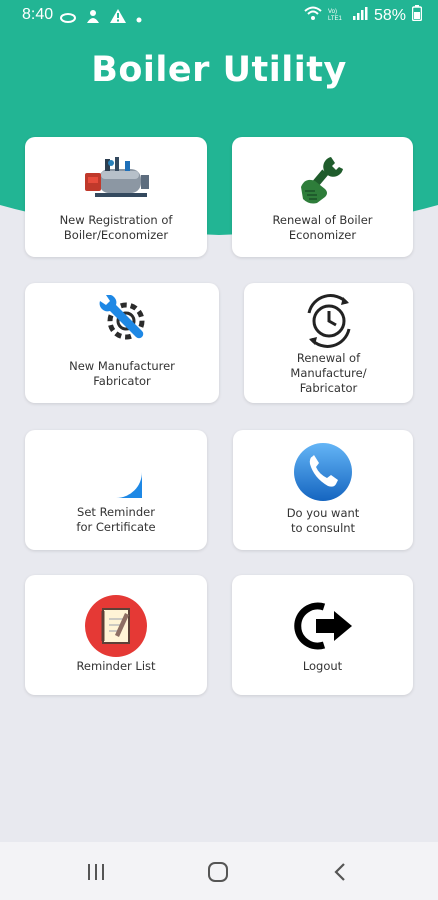  Describe the element at coordinates (323, 520) in the screenshot. I see `consult-label: Do you want to consulnt` at that location.